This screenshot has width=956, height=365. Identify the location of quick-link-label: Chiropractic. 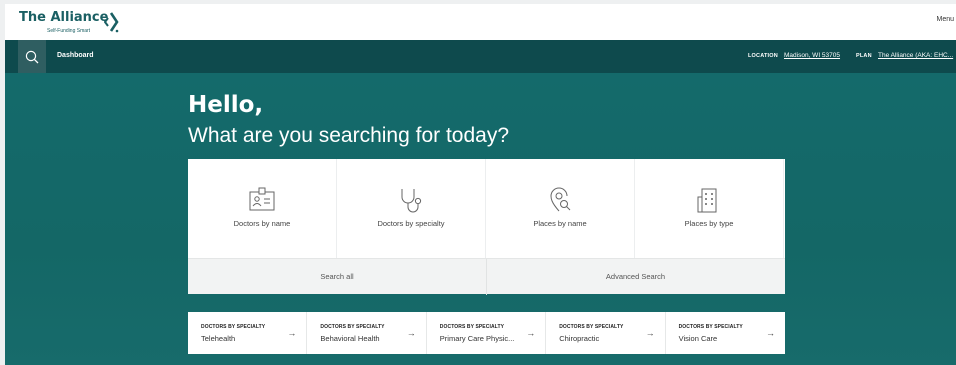
(579, 338).